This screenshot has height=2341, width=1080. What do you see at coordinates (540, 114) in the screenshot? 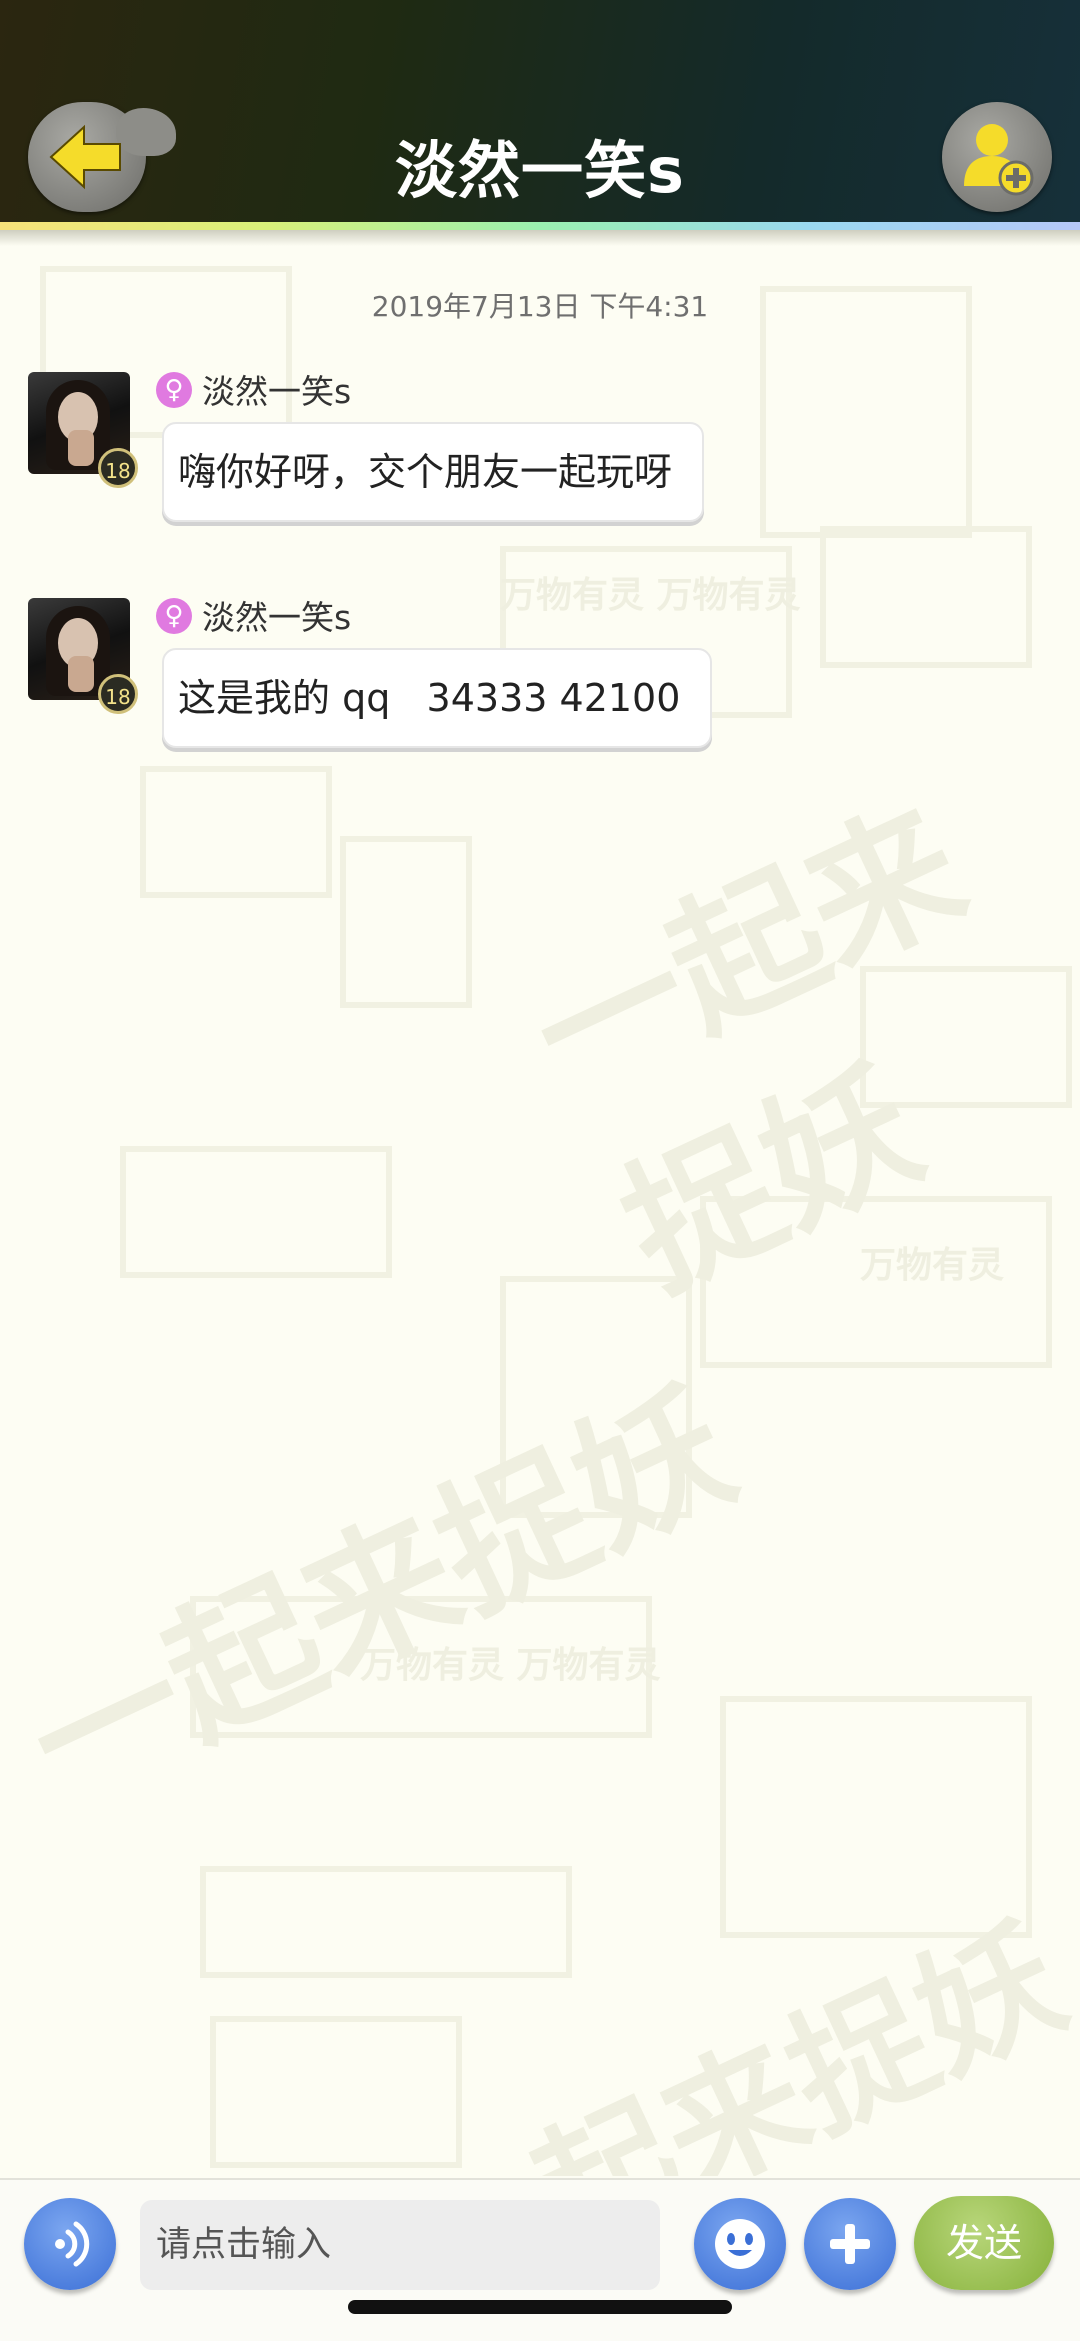
I see `header-bar: 淡然一笑s` at bounding box center [540, 114].